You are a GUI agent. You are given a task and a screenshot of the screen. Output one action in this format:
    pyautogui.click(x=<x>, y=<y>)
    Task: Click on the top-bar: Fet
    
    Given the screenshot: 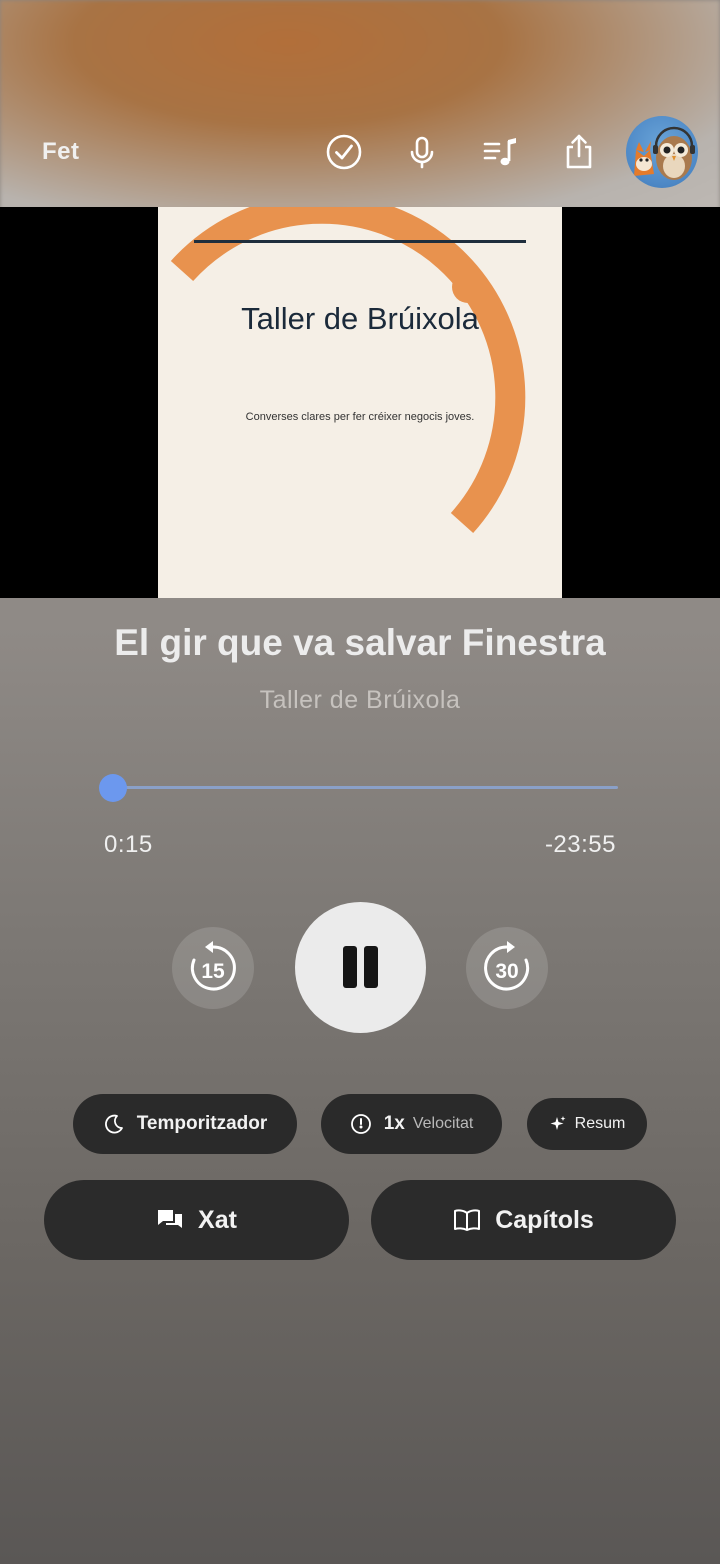 What is the action you would take?
    pyautogui.click(x=360, y=155)
    